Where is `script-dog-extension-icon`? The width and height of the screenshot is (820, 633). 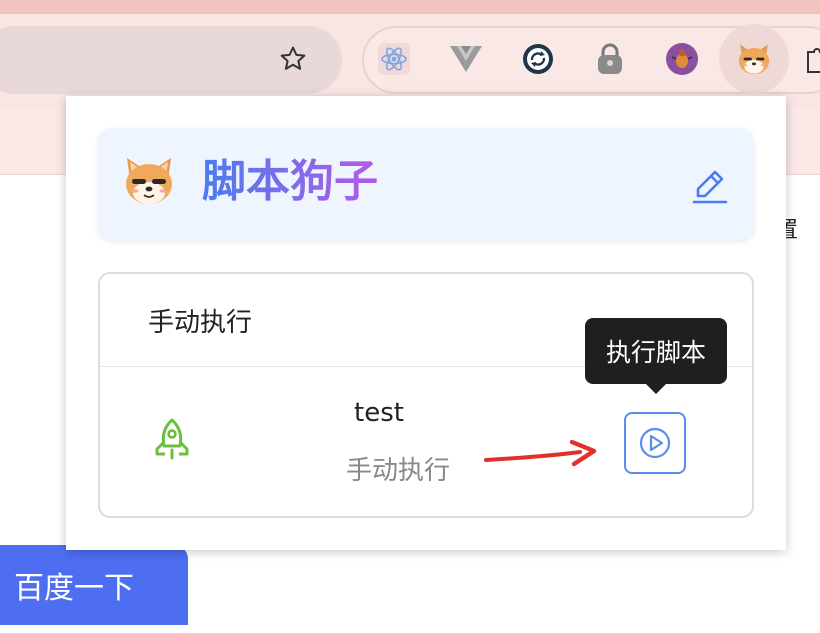 script-dog-extension-icon is located at coordinates (754, 59).